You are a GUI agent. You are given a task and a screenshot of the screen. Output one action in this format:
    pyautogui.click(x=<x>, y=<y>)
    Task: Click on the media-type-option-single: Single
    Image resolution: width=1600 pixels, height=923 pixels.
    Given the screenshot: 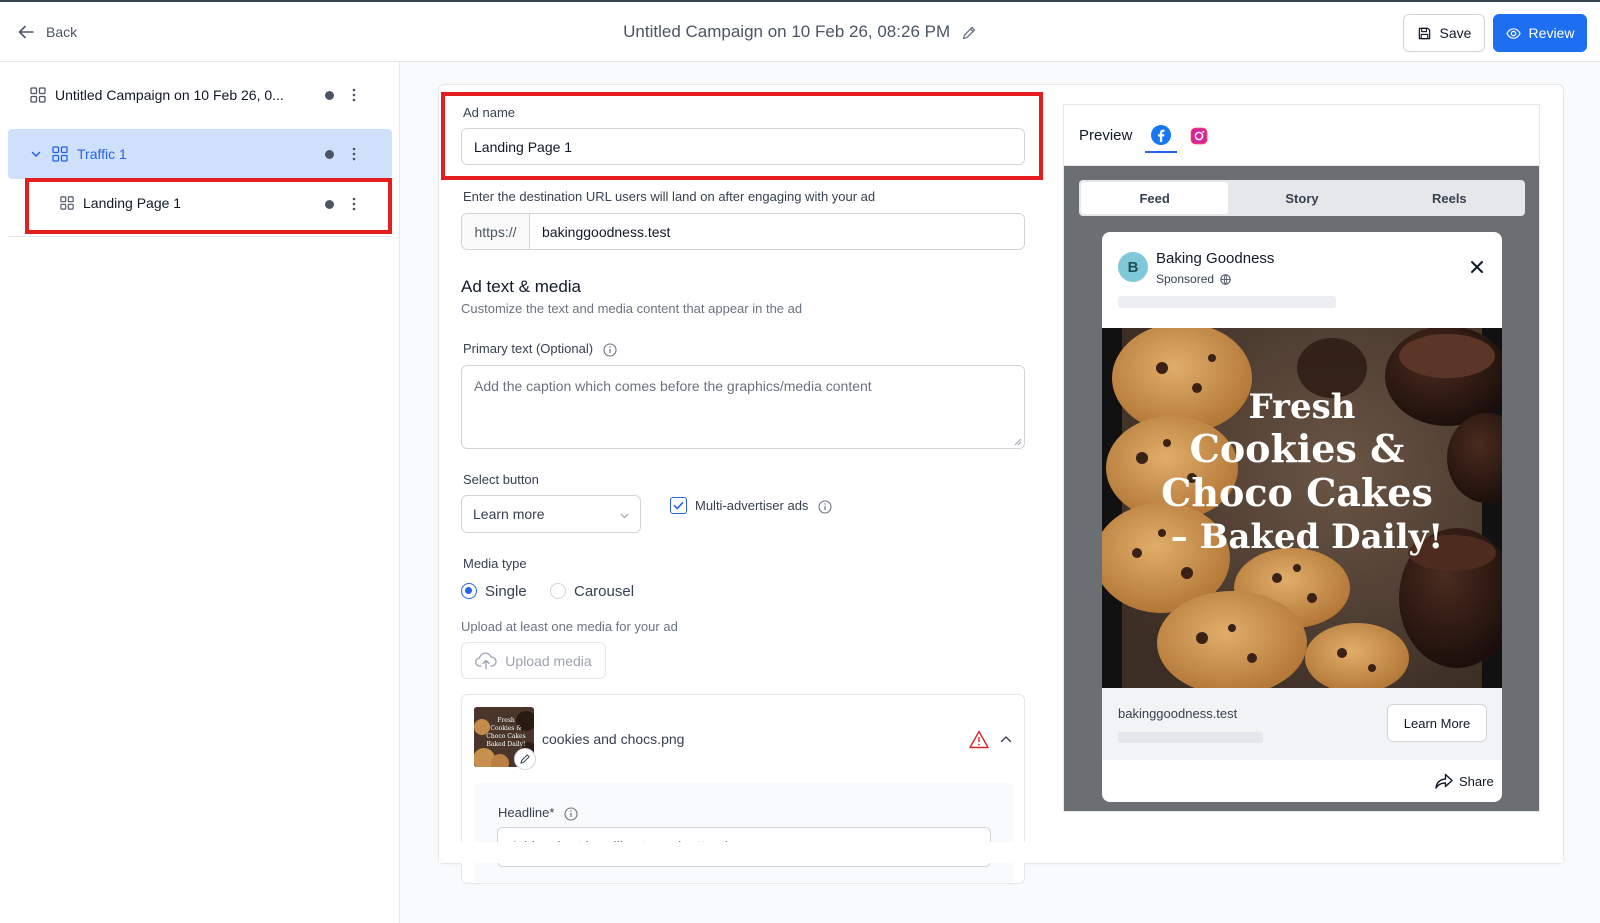 What is the action you would take?
    pyautogui.click(x=506, y=591)
    